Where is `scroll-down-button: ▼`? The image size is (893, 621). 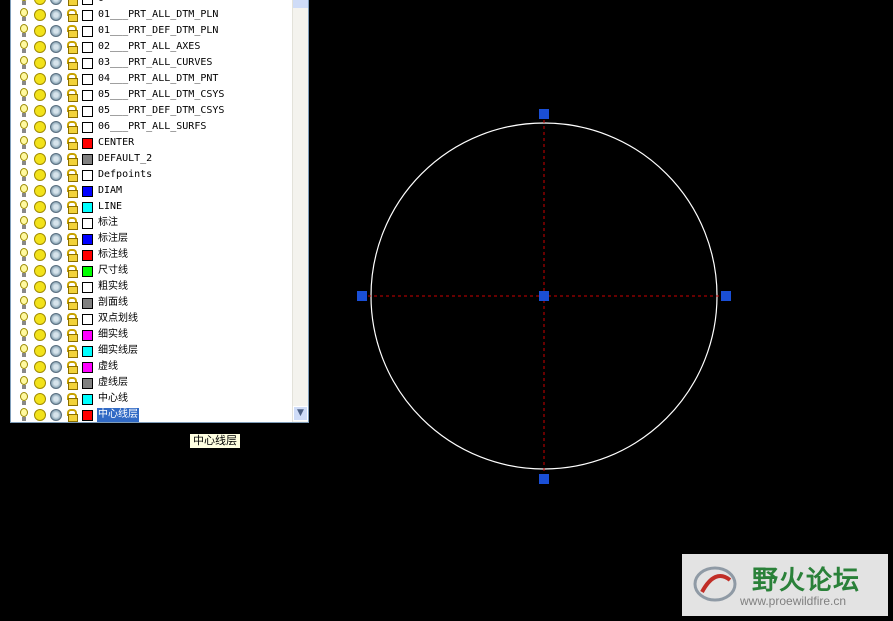 scroll-down-button: ▼ is located at coordinates (300, 413).